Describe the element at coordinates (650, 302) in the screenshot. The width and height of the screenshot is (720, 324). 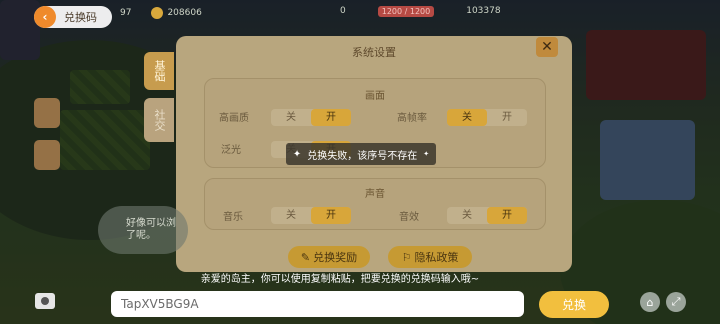
I see `home-icon: ⌂` at that location.